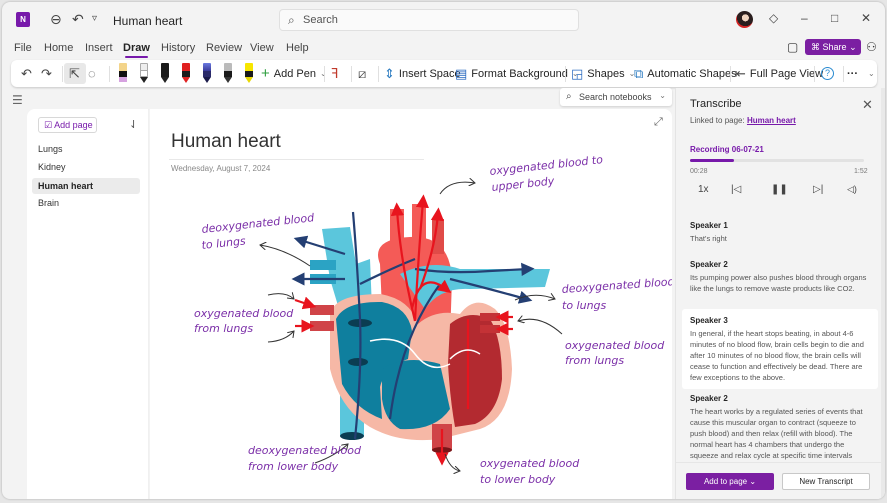 The image size is (887, 503). What do you see at coordinates (594, 360) in the screenshot?
I see `annotation-oxy-right-2: from lungs` at bounding box center [594, 360].